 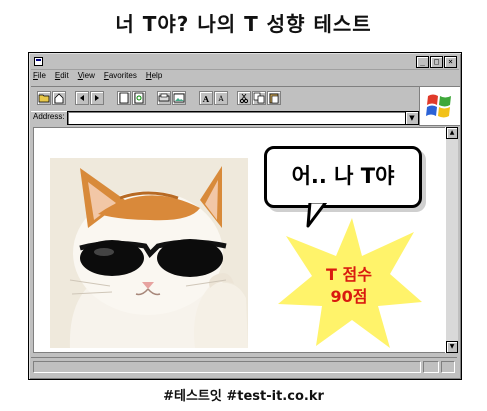 I want to click on menu-bar: File Edit View Favorites Help, so click(x=97, y=78).